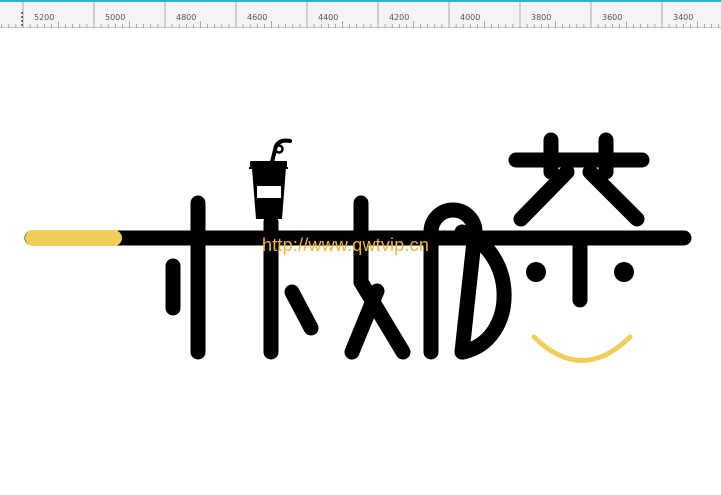  What do you see at coordinates (257, 17) in the screenshot?
I see `ruler-label: 4600` at bounding box center [257, 17].